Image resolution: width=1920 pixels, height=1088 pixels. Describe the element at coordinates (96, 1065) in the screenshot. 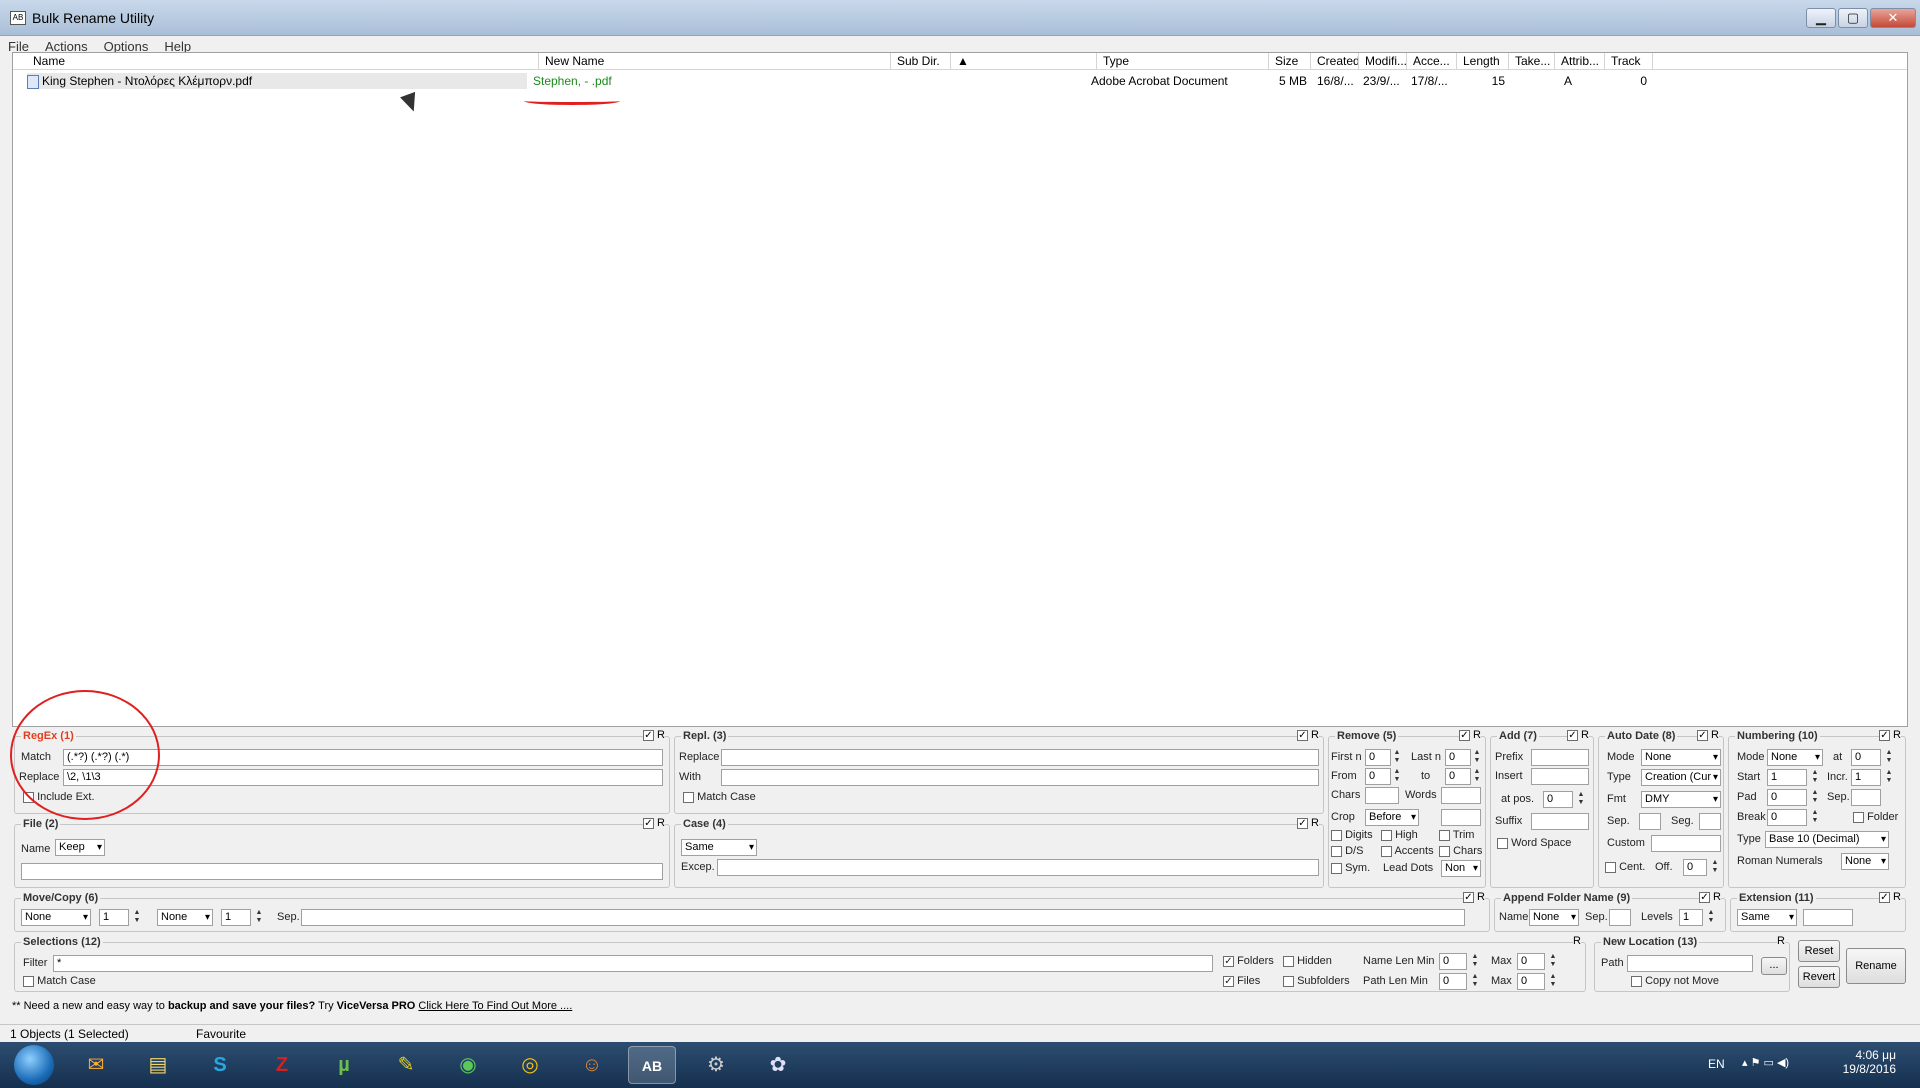

I see `outlook-icon: ✉` at that location.